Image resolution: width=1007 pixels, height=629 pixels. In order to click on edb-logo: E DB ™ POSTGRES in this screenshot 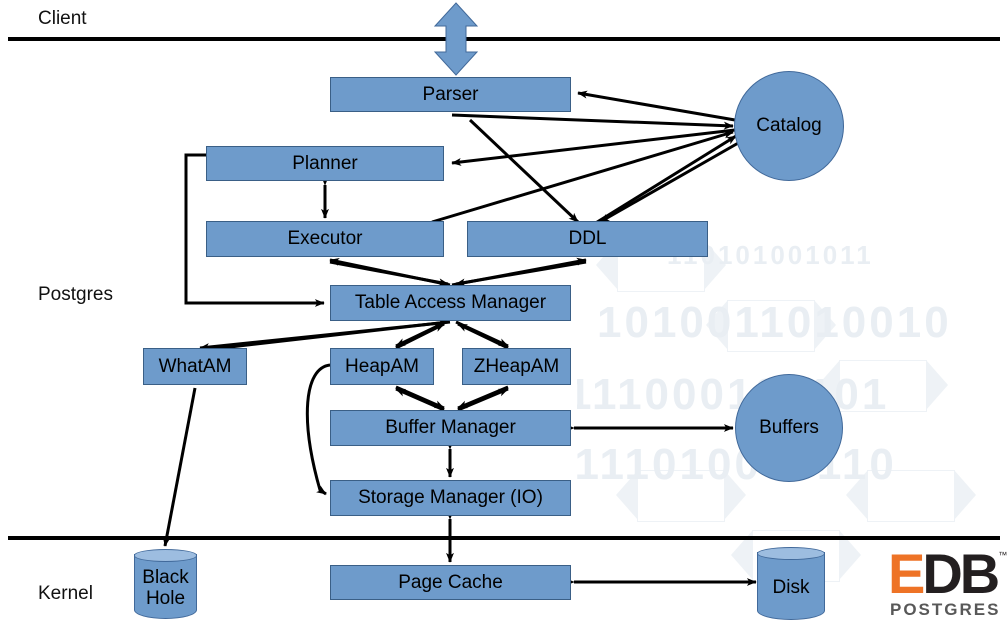, I will do `click(947, 585)`.